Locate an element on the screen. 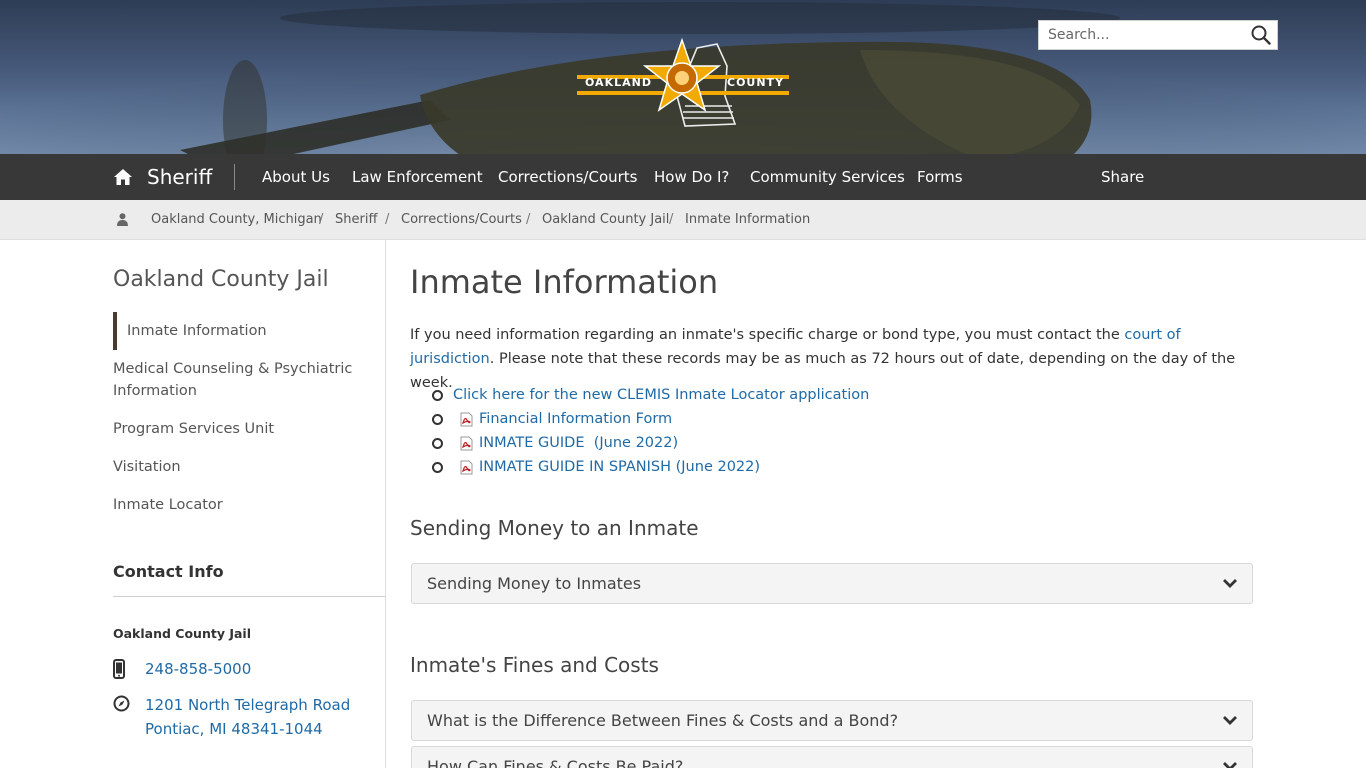 The width and height of the screenshot is (1366, 768). nav-home-sheriff: Sheriff is located at coordinates (162, 177).